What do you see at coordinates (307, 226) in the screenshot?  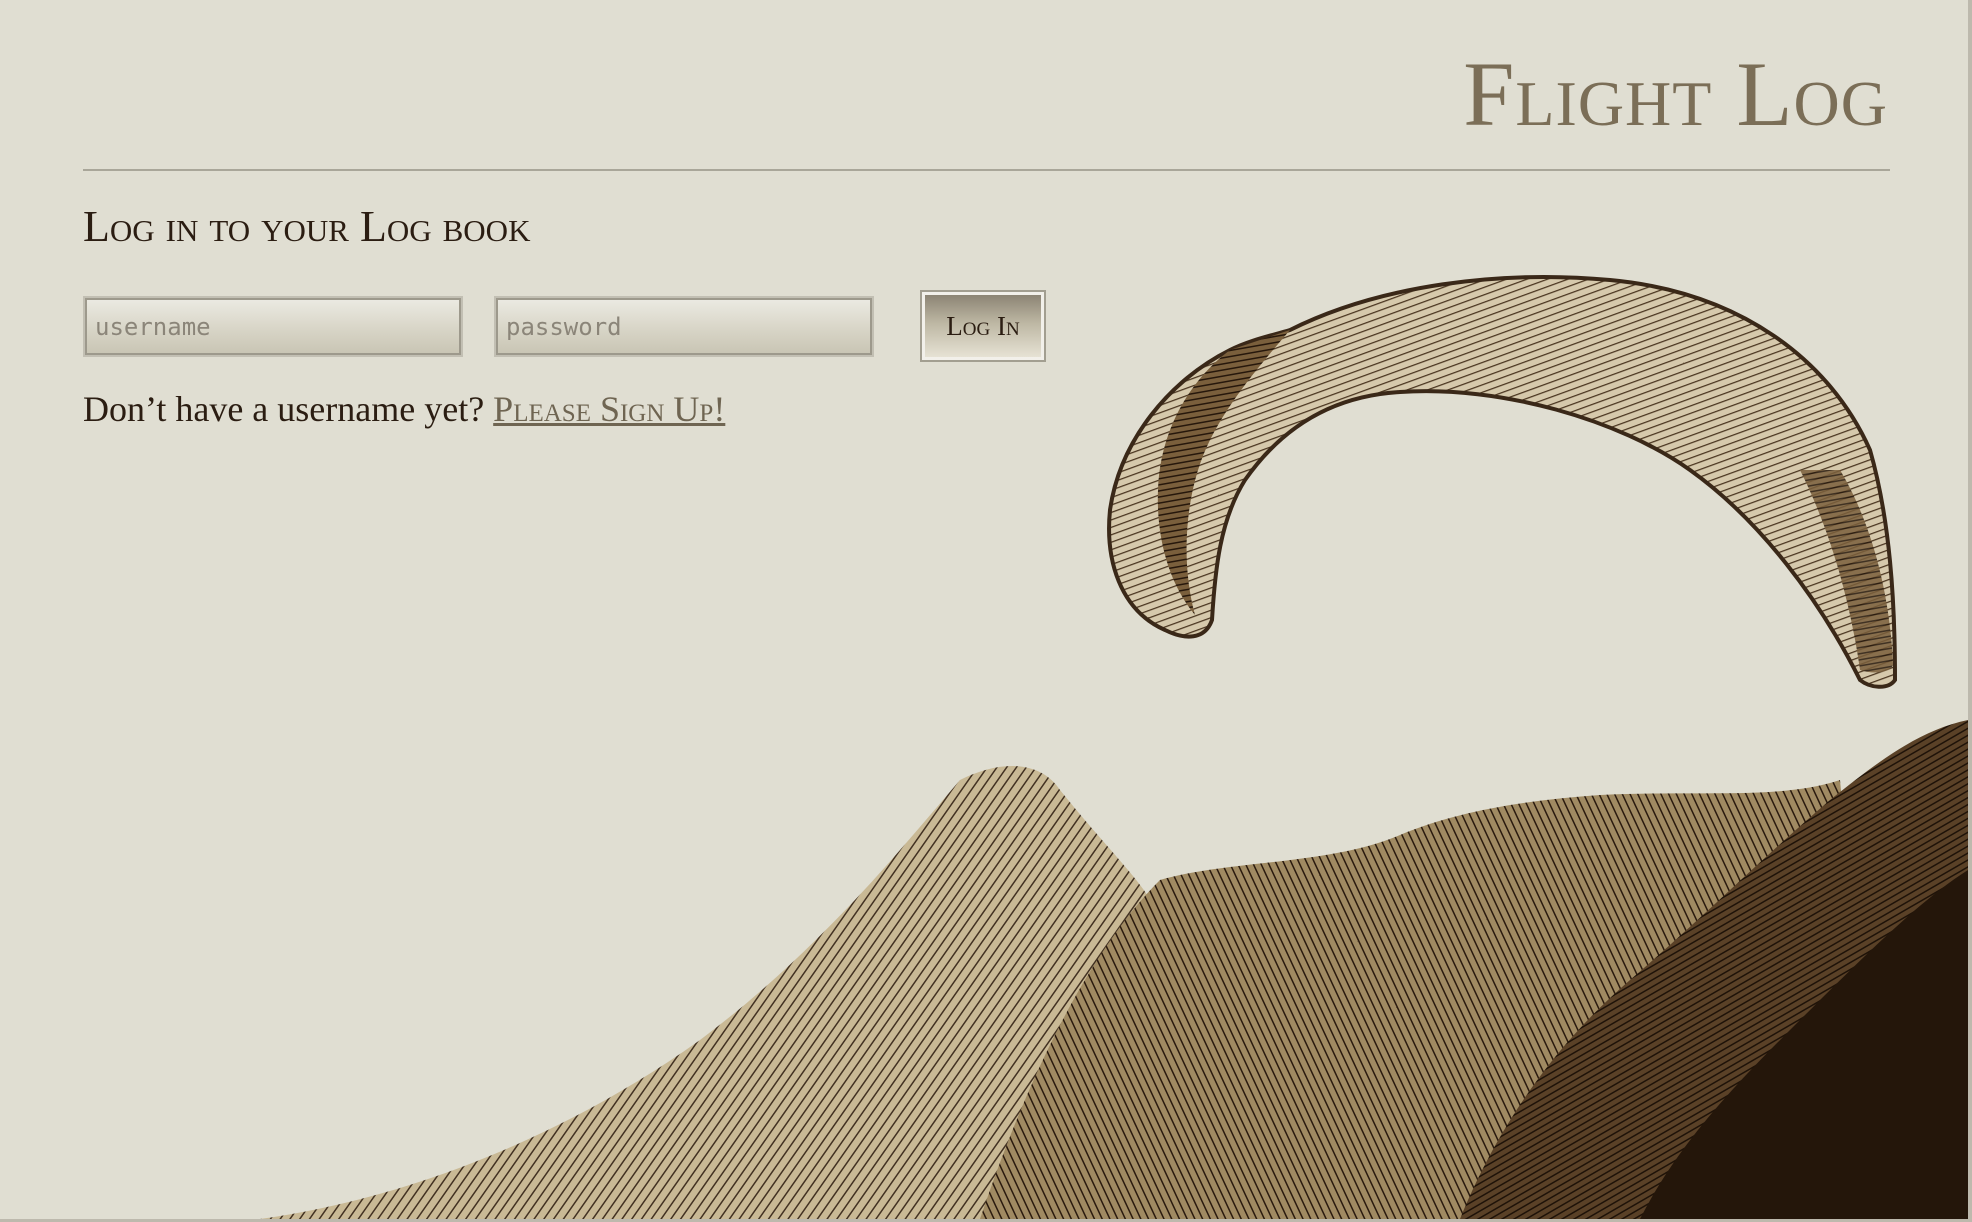 I see `login-heading: Log in to your Log book` at bounding box center [307, 226].